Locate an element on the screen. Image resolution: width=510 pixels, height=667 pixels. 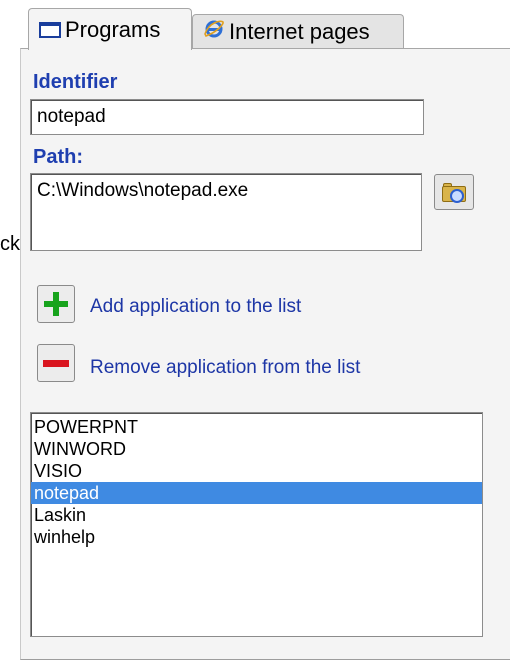
add-application-button is located at coordinates (56, 304).